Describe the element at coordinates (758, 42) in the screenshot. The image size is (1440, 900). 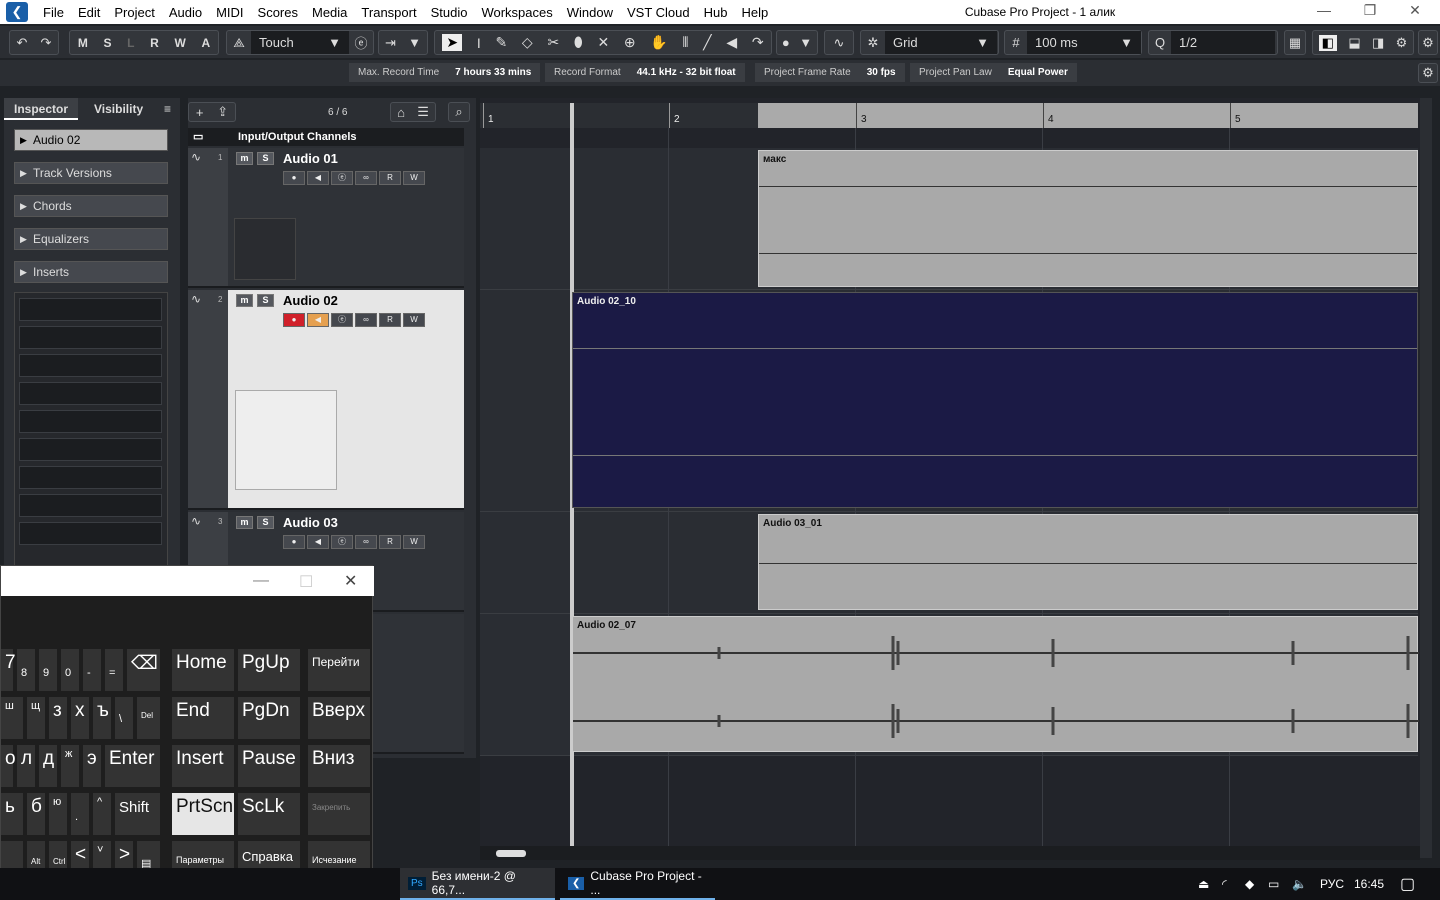
I see `warp-tool-icon: ↷` at that location.